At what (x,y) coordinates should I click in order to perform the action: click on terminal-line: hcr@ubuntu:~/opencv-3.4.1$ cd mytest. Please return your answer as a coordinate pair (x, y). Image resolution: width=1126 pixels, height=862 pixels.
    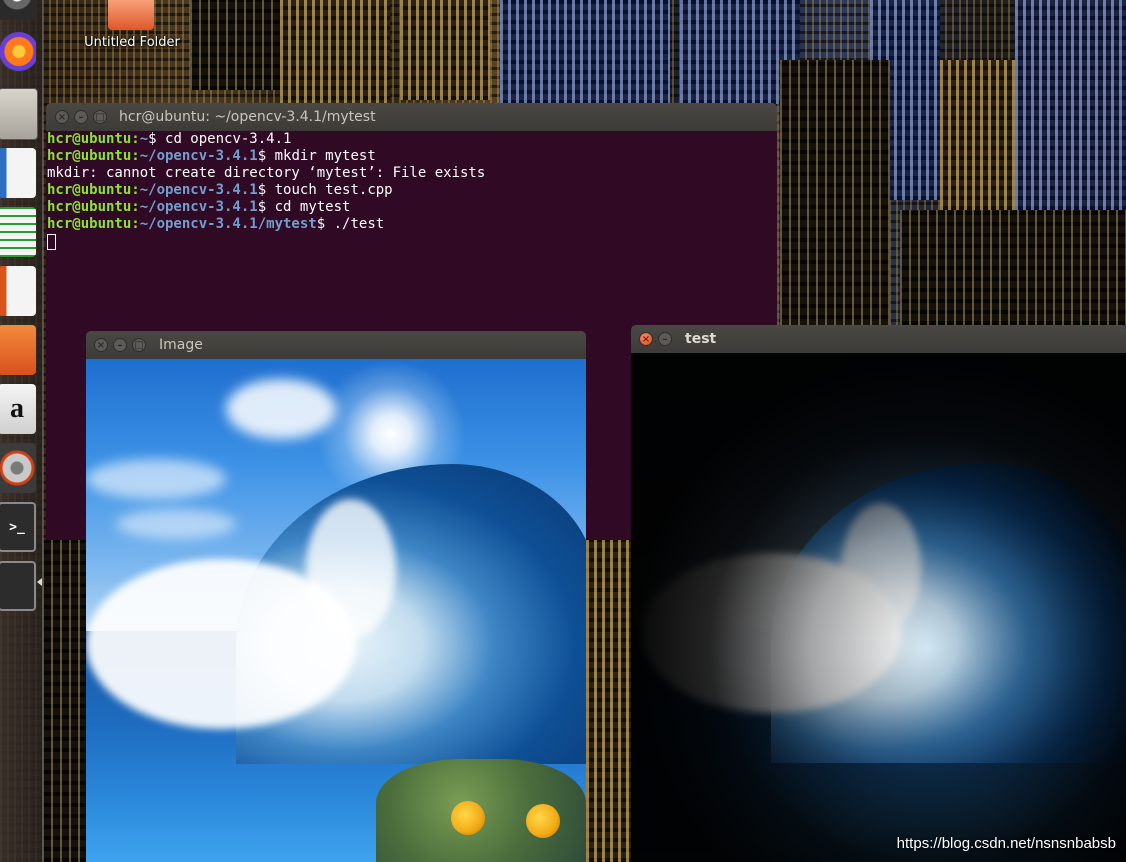
    Looking at the image, I should click on (266, 207).